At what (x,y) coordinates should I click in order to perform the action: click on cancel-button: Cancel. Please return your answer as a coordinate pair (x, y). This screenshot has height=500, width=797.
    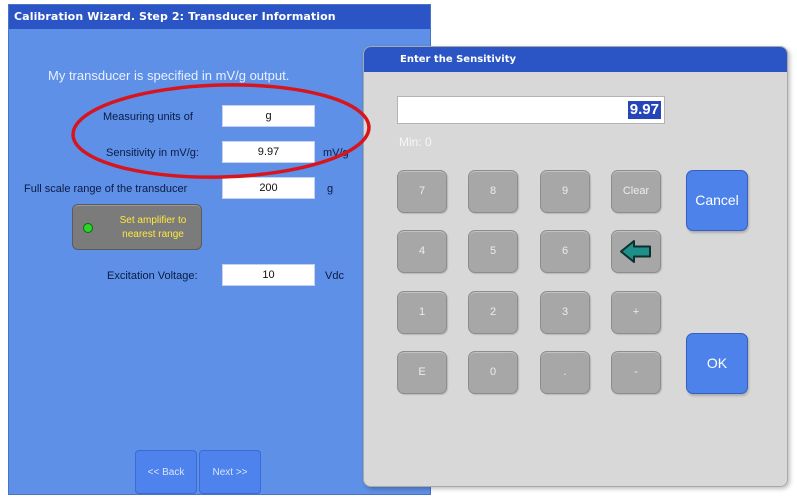
    Looking at the image, I should click on (717, 200).